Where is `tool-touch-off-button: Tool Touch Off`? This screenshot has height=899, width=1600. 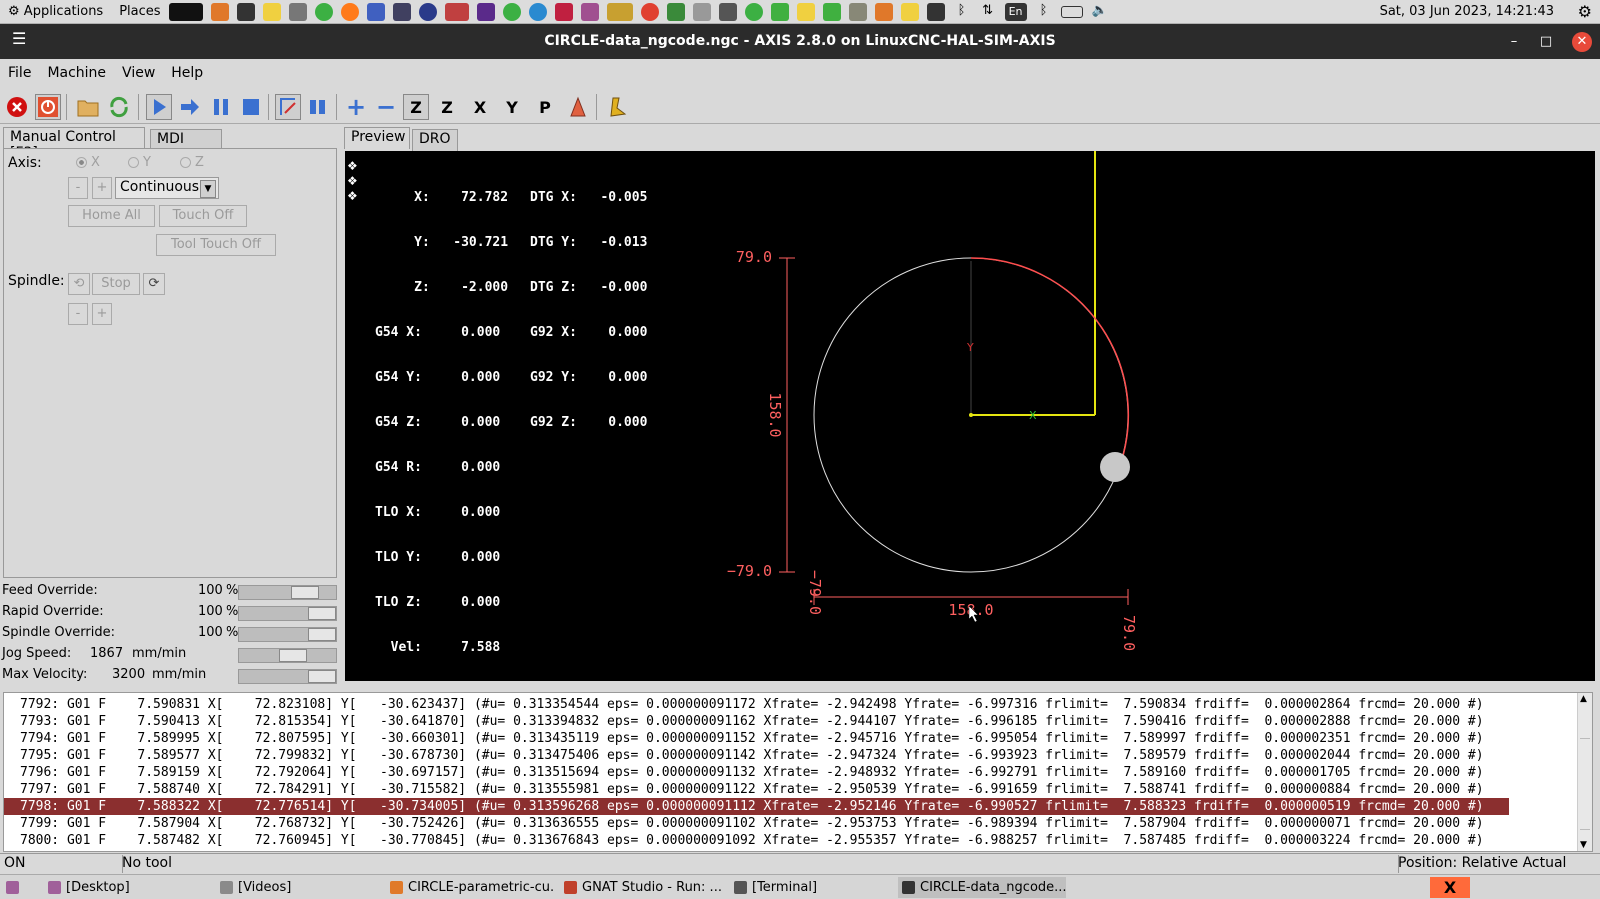 tool-touch-off-button: Tool Touch Off is located at coordinates (216, 245).